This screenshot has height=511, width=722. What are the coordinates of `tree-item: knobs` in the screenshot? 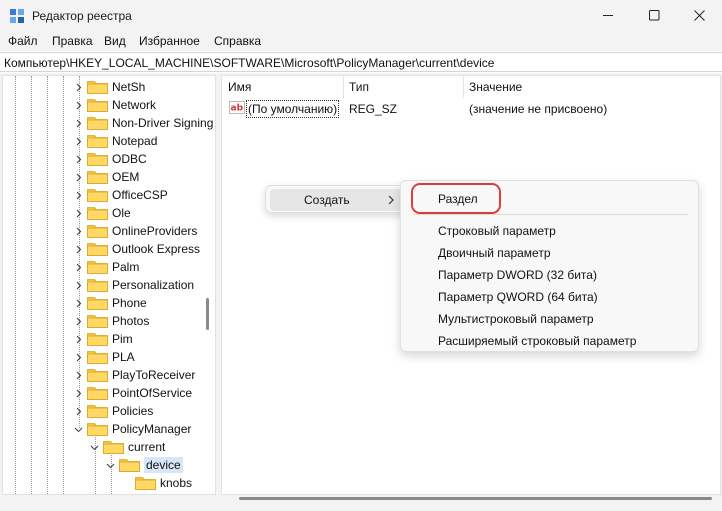 It's located at (156, 483).